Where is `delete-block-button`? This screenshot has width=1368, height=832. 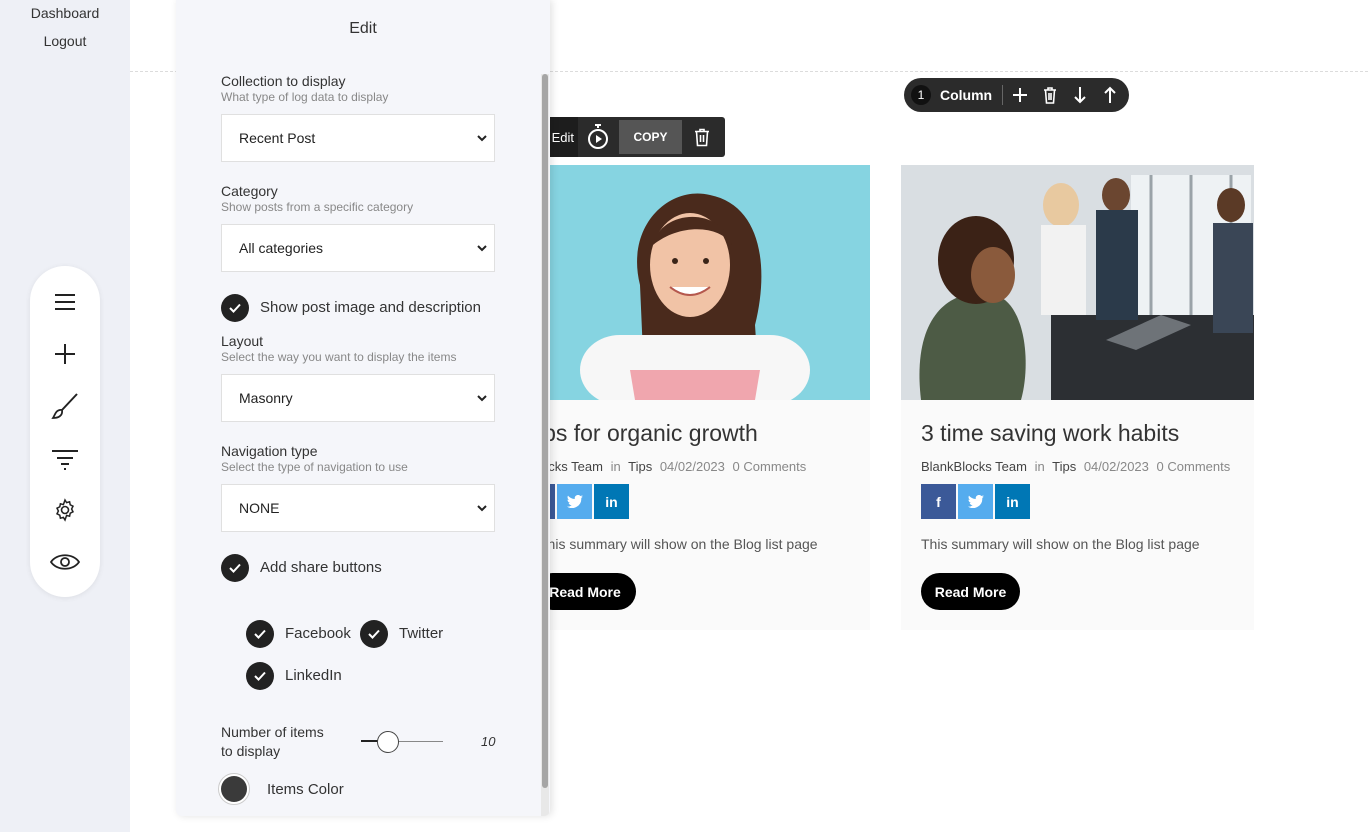
delete-block-button is located at coordinates (702, 137).